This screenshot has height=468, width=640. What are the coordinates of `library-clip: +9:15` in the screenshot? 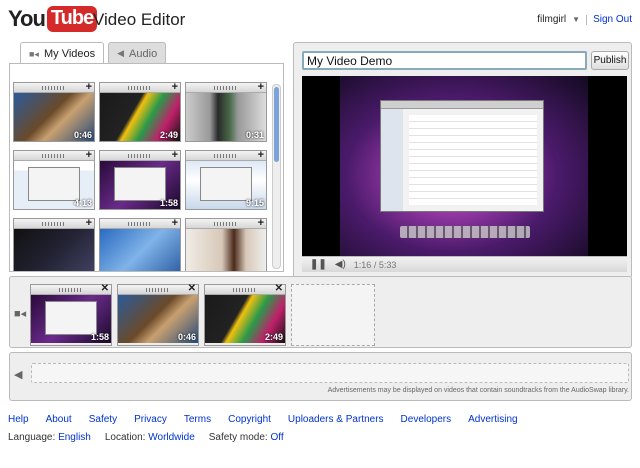 It's located at (226, 179).